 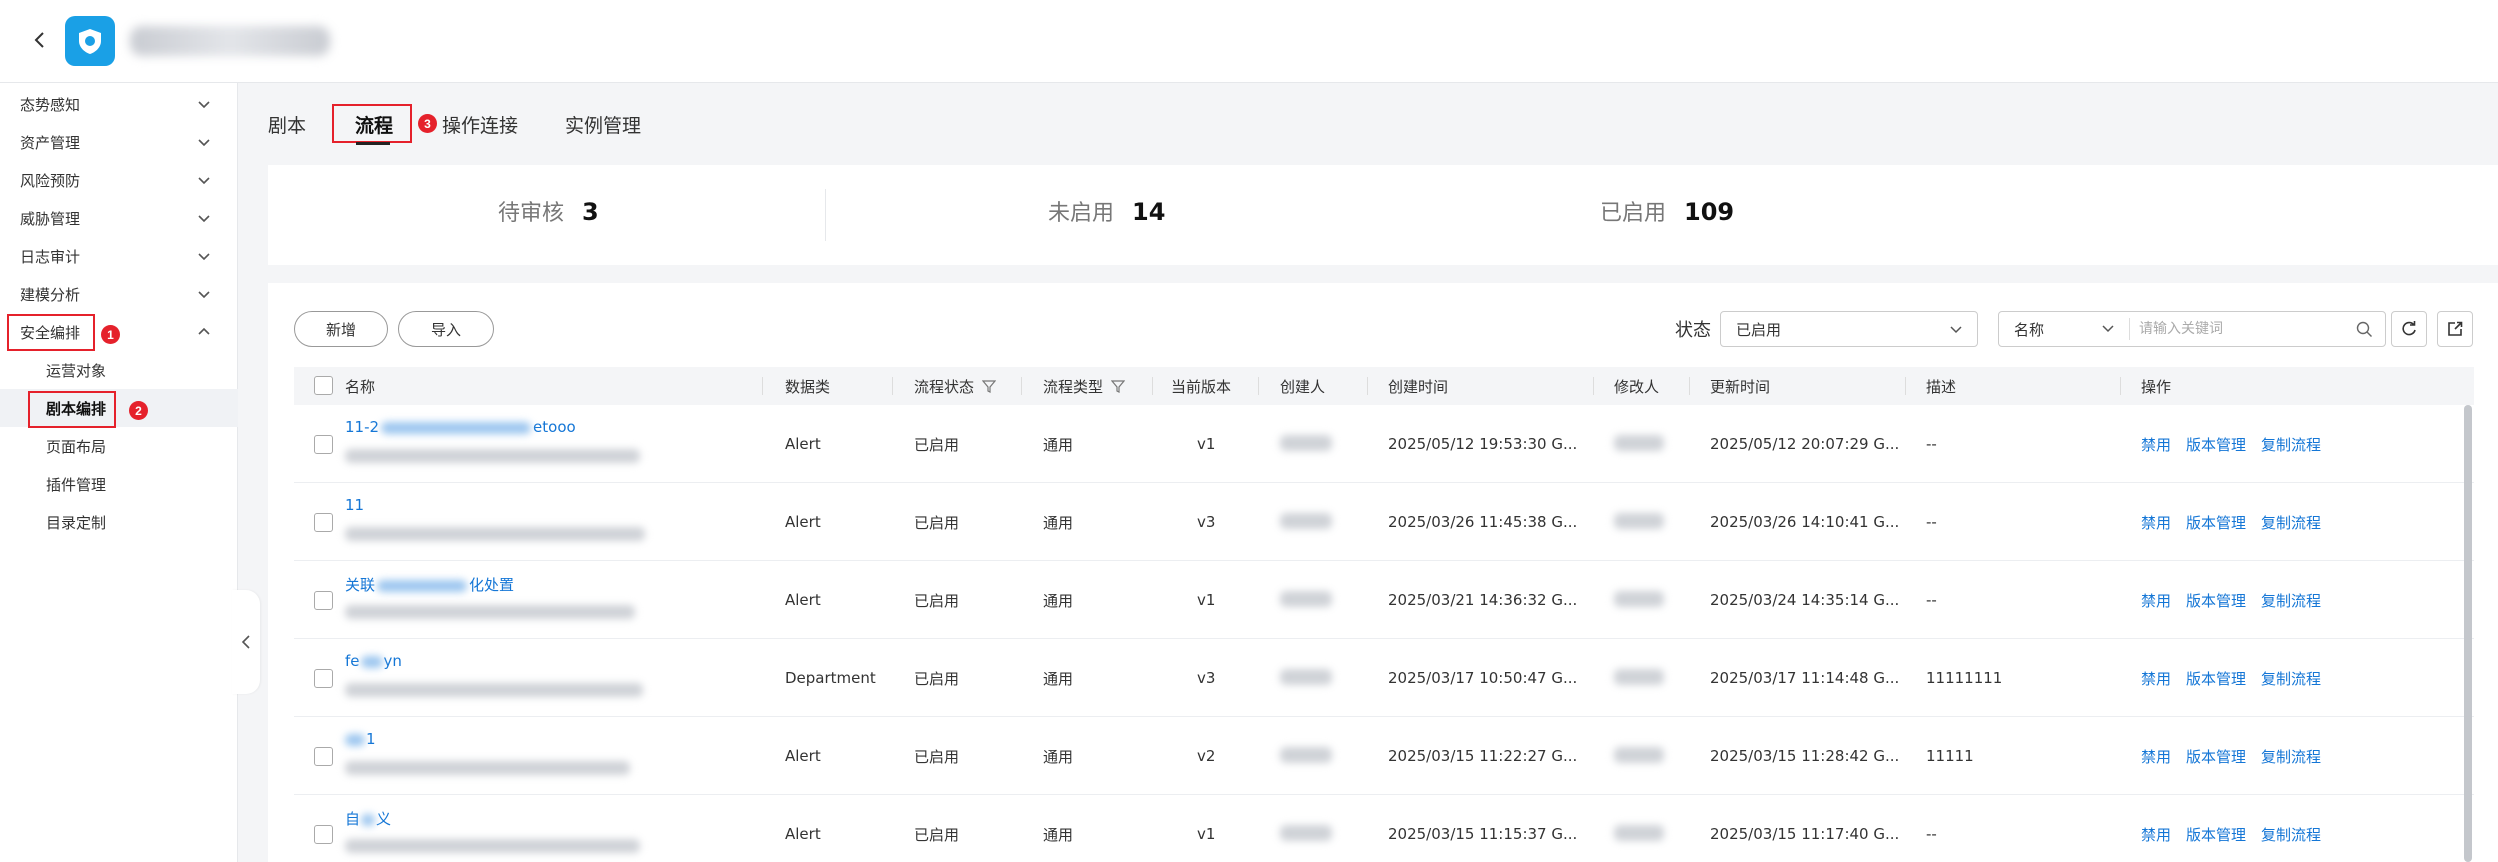 I want to click on search-icon, so click(x=2364, y=329).